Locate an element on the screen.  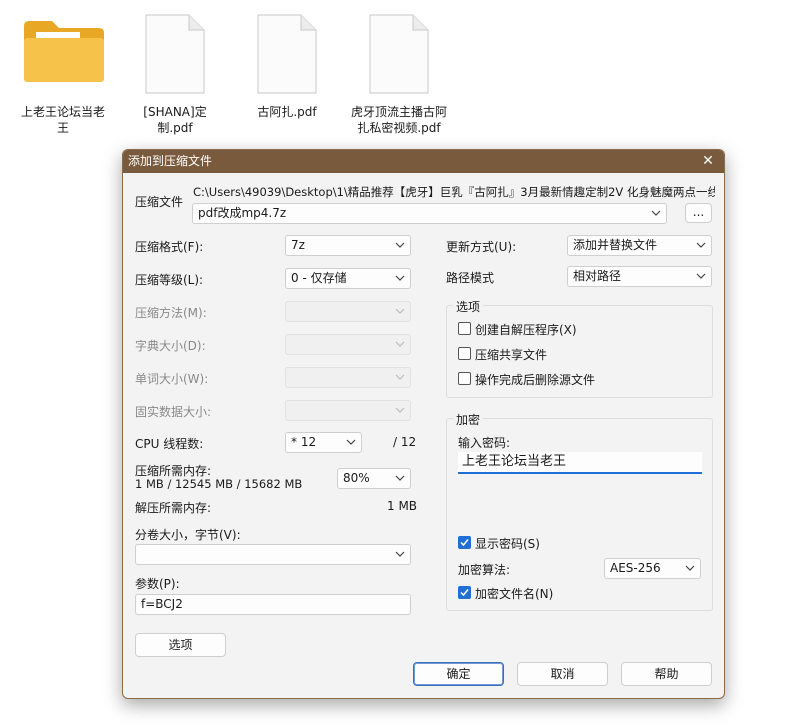
method-label: 压缩方法(M): is located at coordinates (171, 313).